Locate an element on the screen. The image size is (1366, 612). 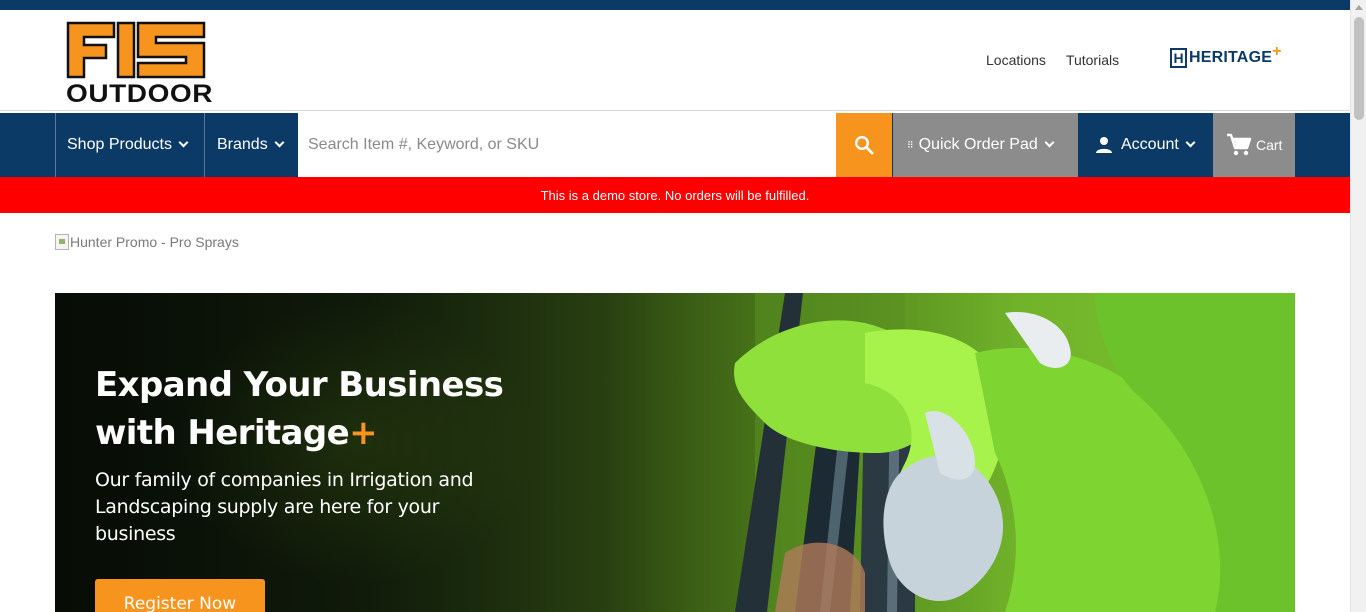
cart-button: Cart is located at coordinates (1254, 145).